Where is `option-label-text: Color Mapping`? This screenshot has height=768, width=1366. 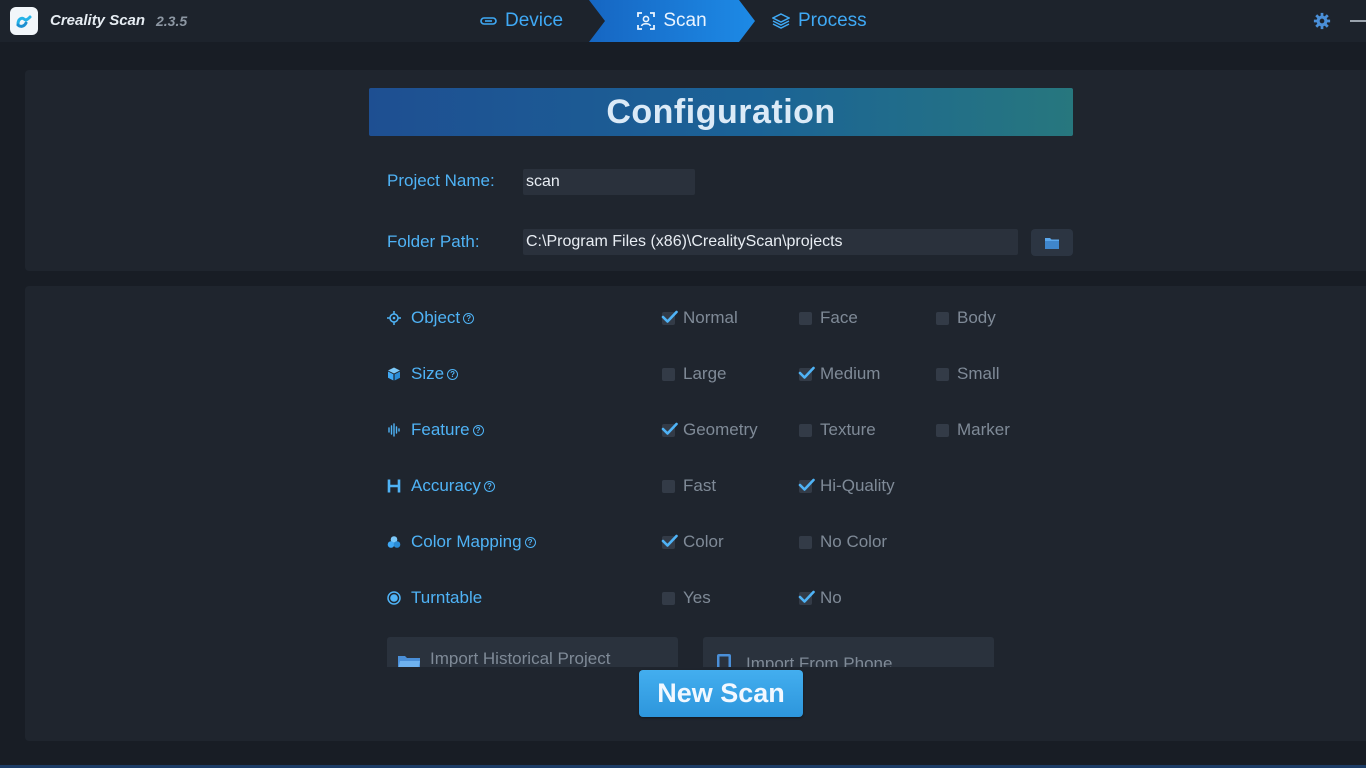 option-label-text: Color Mapping is located at coordinates (466, 541).